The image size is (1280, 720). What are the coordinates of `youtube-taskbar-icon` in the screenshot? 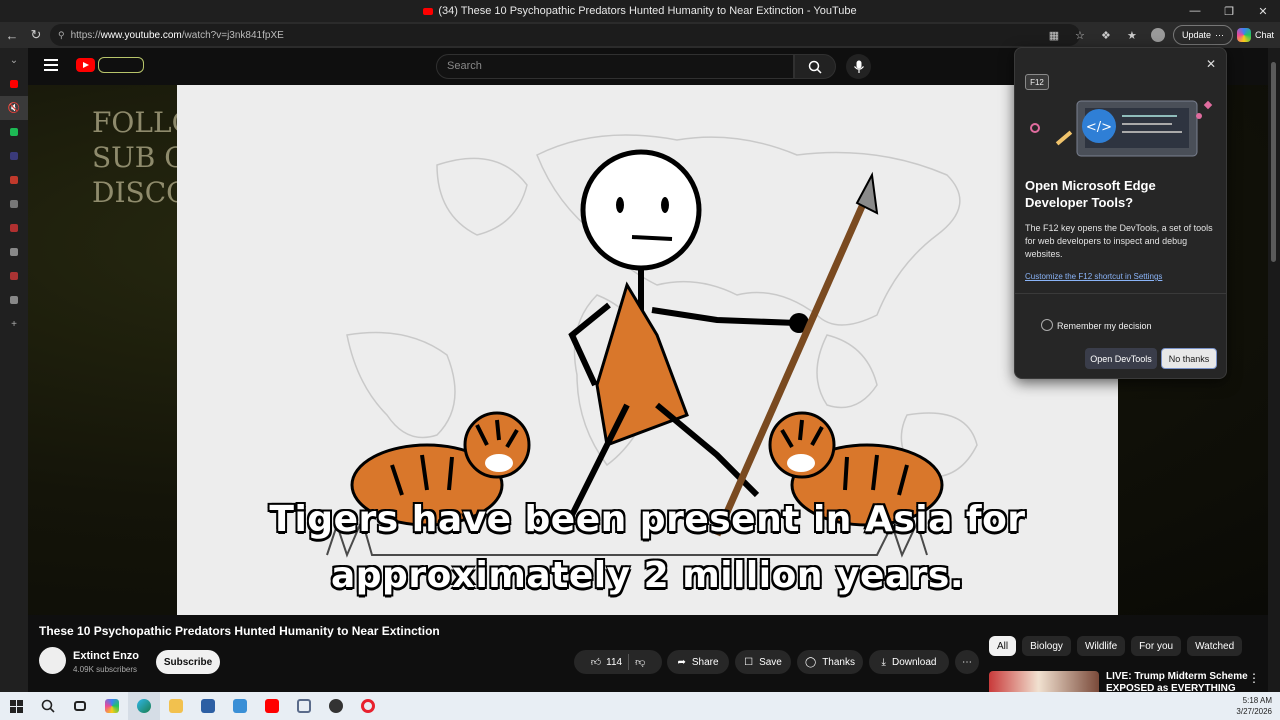 It's located at (272, 706).